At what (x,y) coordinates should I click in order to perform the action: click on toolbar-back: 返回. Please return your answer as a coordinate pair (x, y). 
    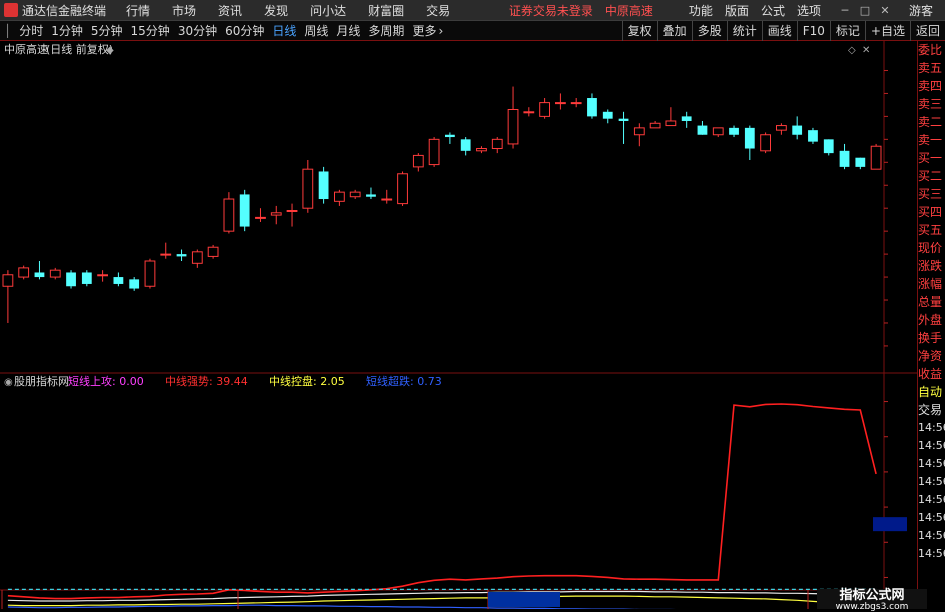
    Looking at the image, I should click on (927, 30).